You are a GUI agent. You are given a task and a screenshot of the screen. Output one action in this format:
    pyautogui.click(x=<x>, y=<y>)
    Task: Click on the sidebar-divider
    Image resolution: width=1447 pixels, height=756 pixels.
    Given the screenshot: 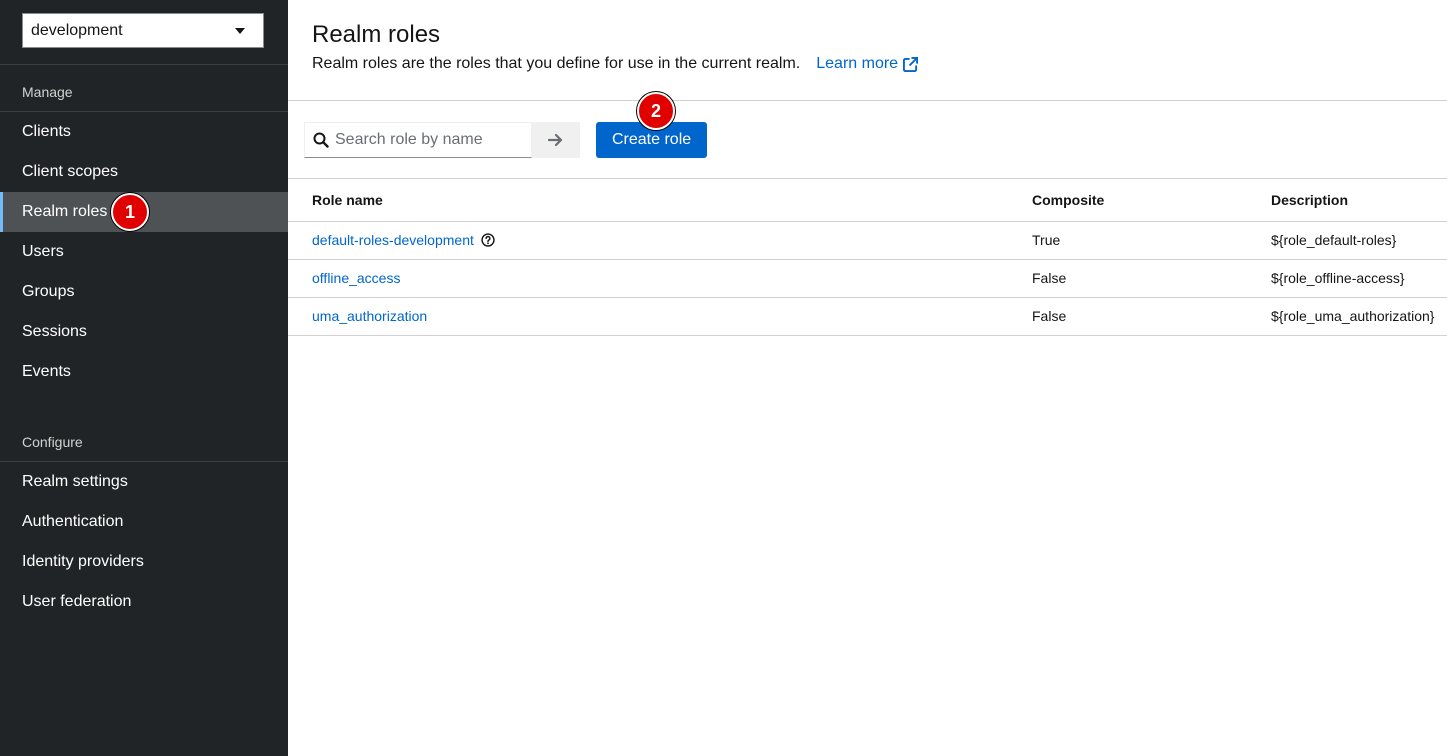 What is the action you would take?
    pyautogui.click(x=144, y=64)
    